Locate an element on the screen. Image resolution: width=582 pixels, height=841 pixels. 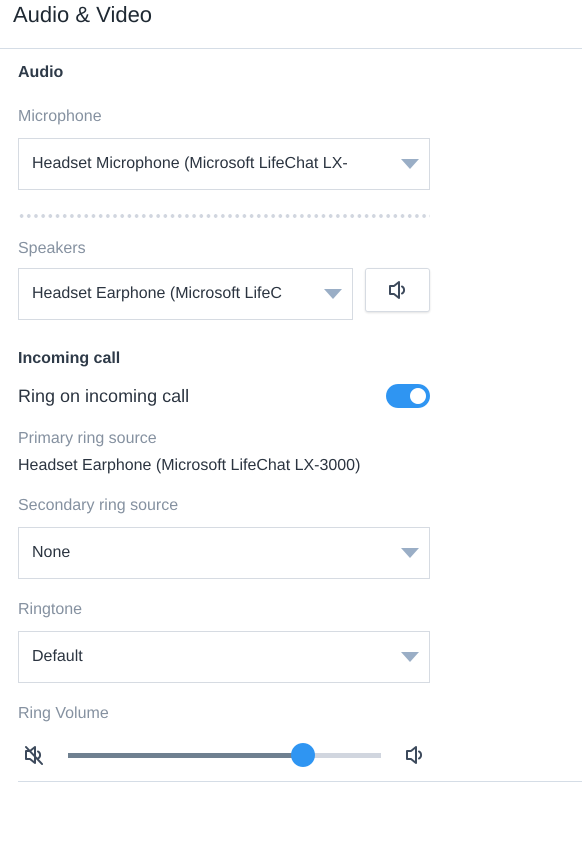
toggle-switch is located at coordinates (408, 396).